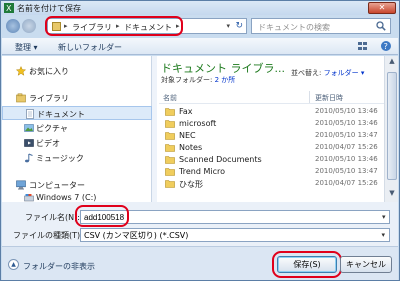  What do you see at coordinates (26, 47) in the screenshot?
I see `organize-menu: 整理 ▾` at bounding box center [26, 47].